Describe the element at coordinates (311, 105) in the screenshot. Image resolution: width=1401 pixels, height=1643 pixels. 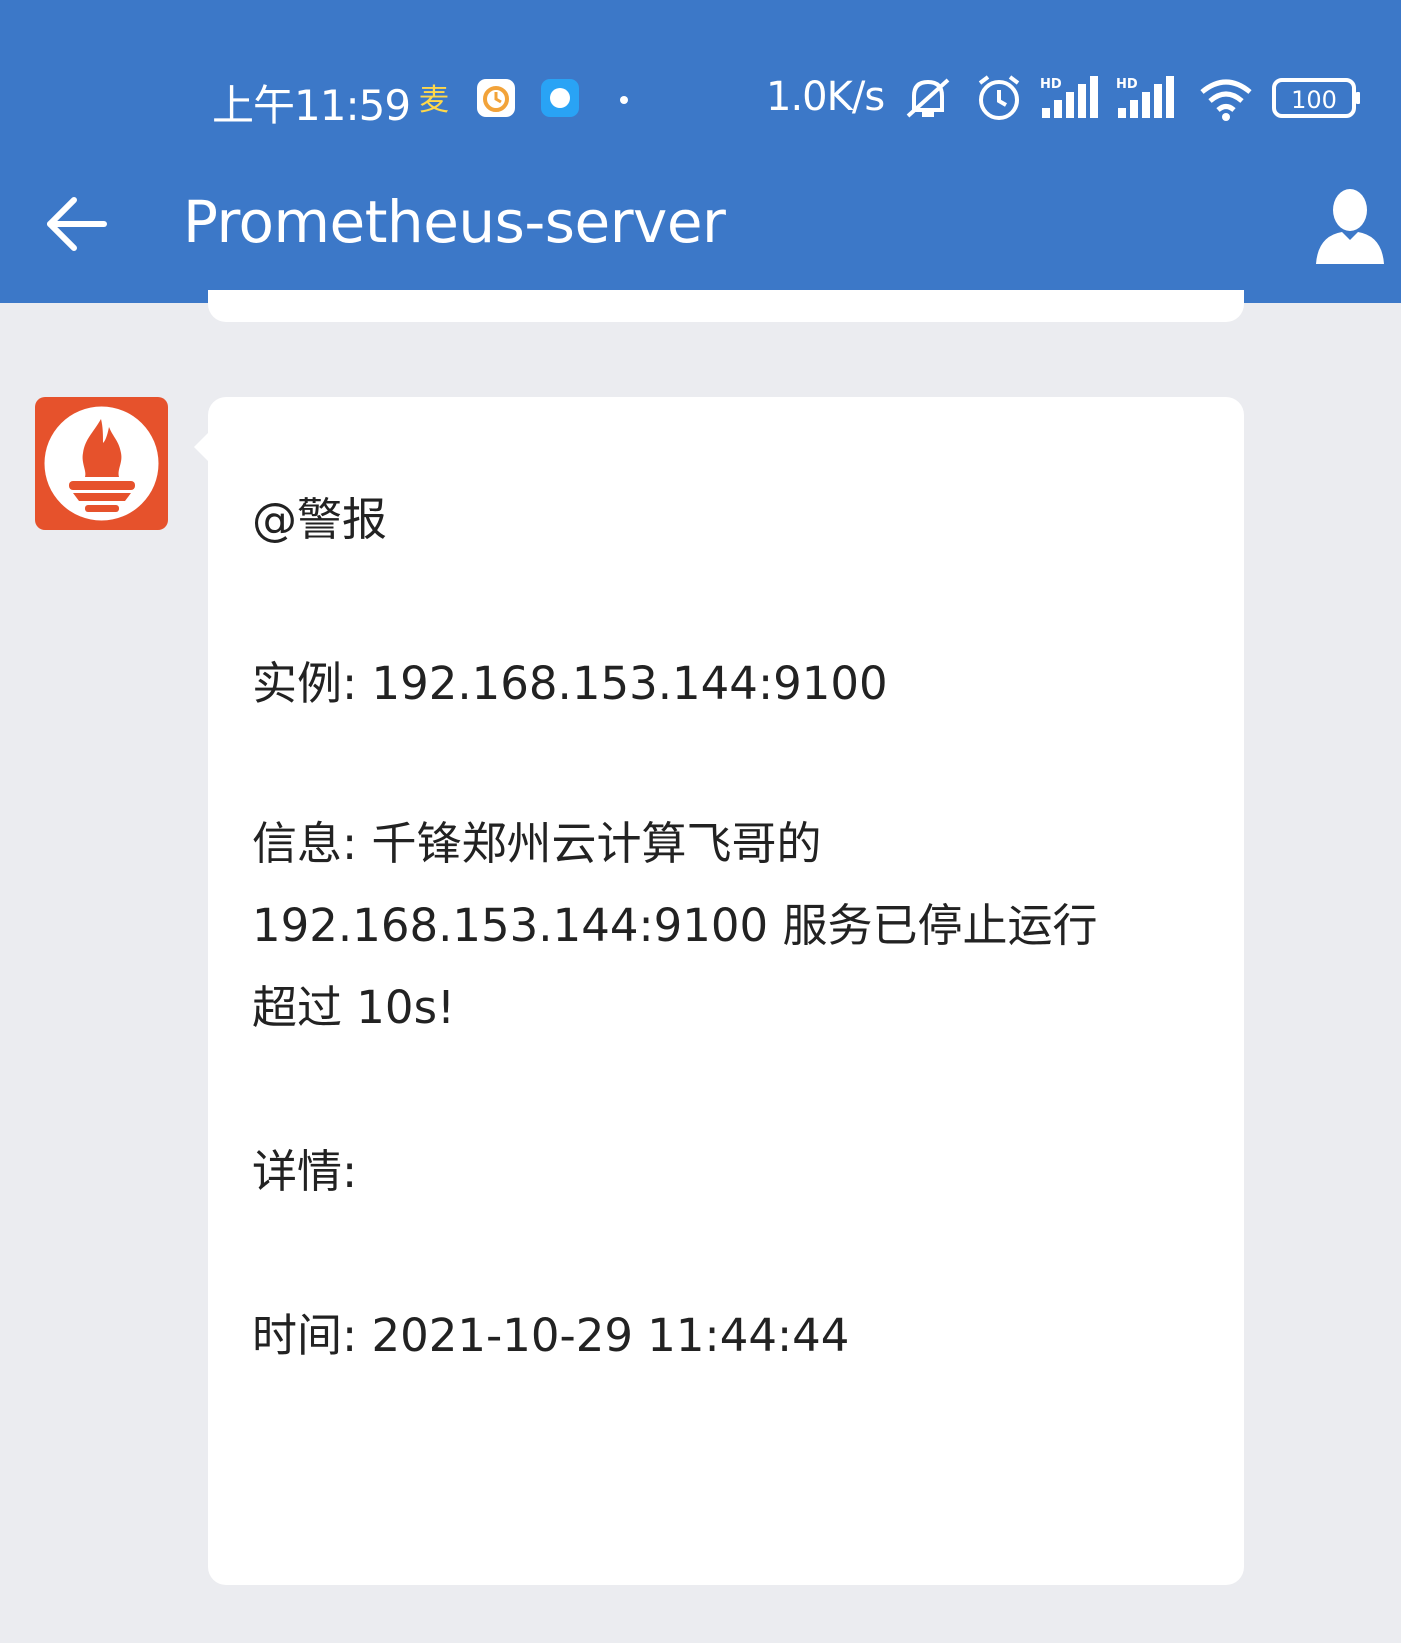
I see `status-time: 上午11:59` at that location.